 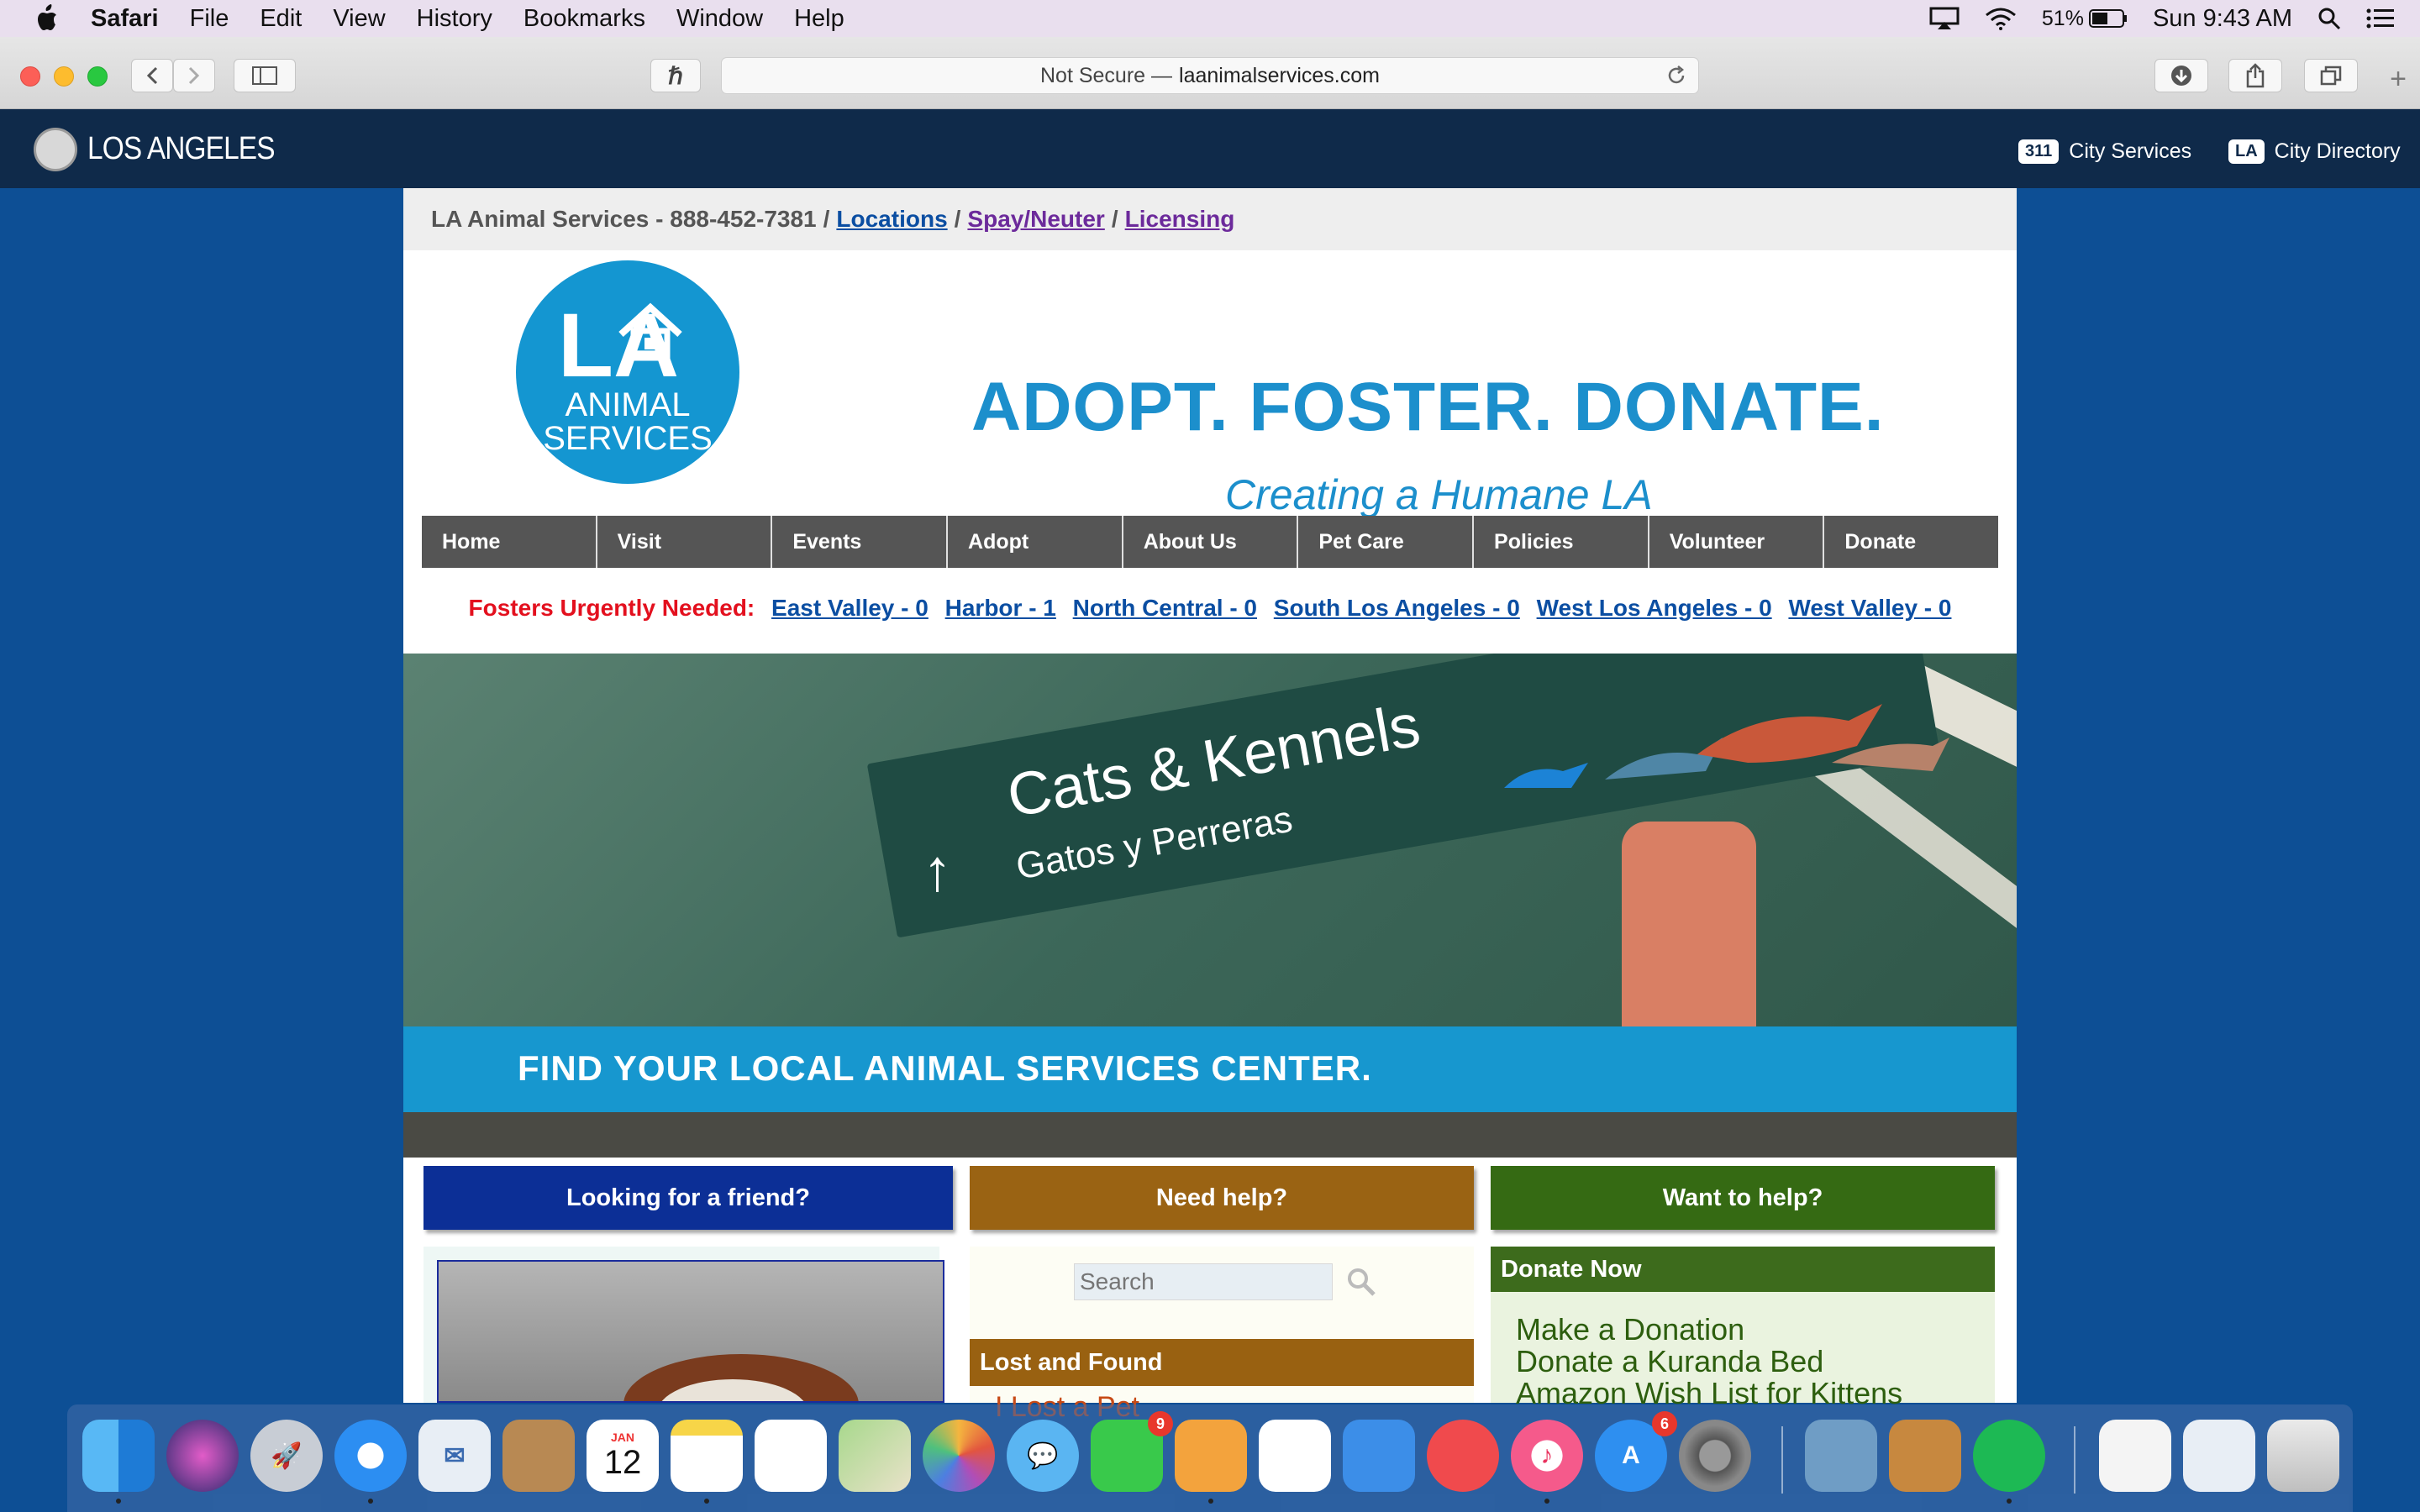 What do you see at coordinates (46, 18) in the screenshot?
I see `apple-menu-icon` at bounding box center [46, 18].